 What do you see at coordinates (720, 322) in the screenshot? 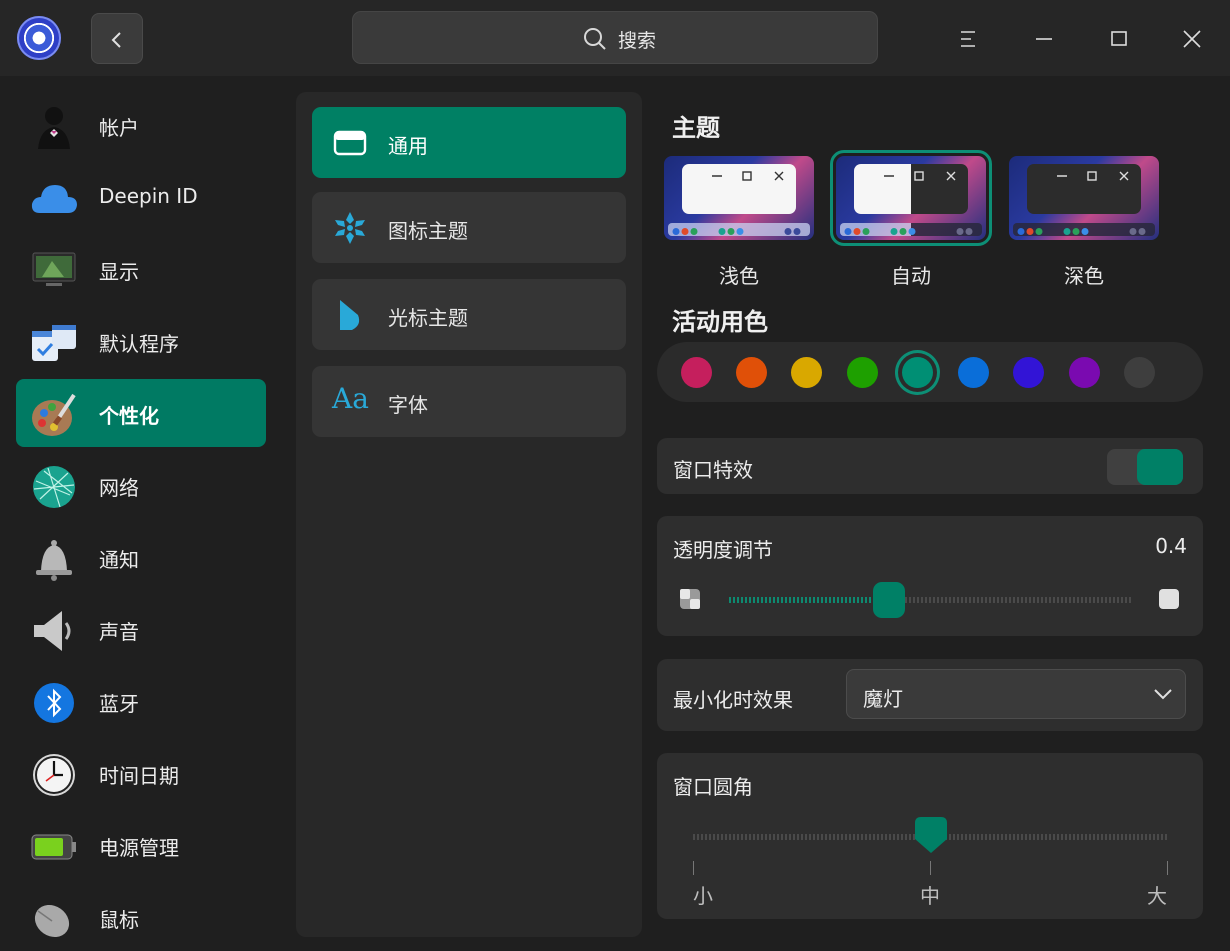
I see `accent-section-title: 活动用色` at bounding box center [720, 322].